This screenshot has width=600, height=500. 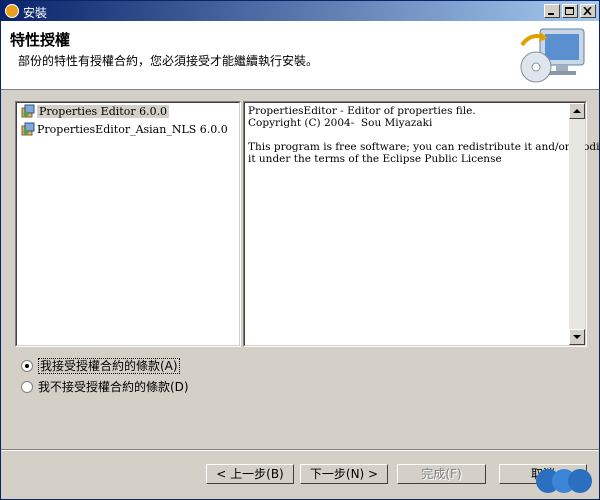 I want to click on arrow-up-icon, so click(x=577, y=111).